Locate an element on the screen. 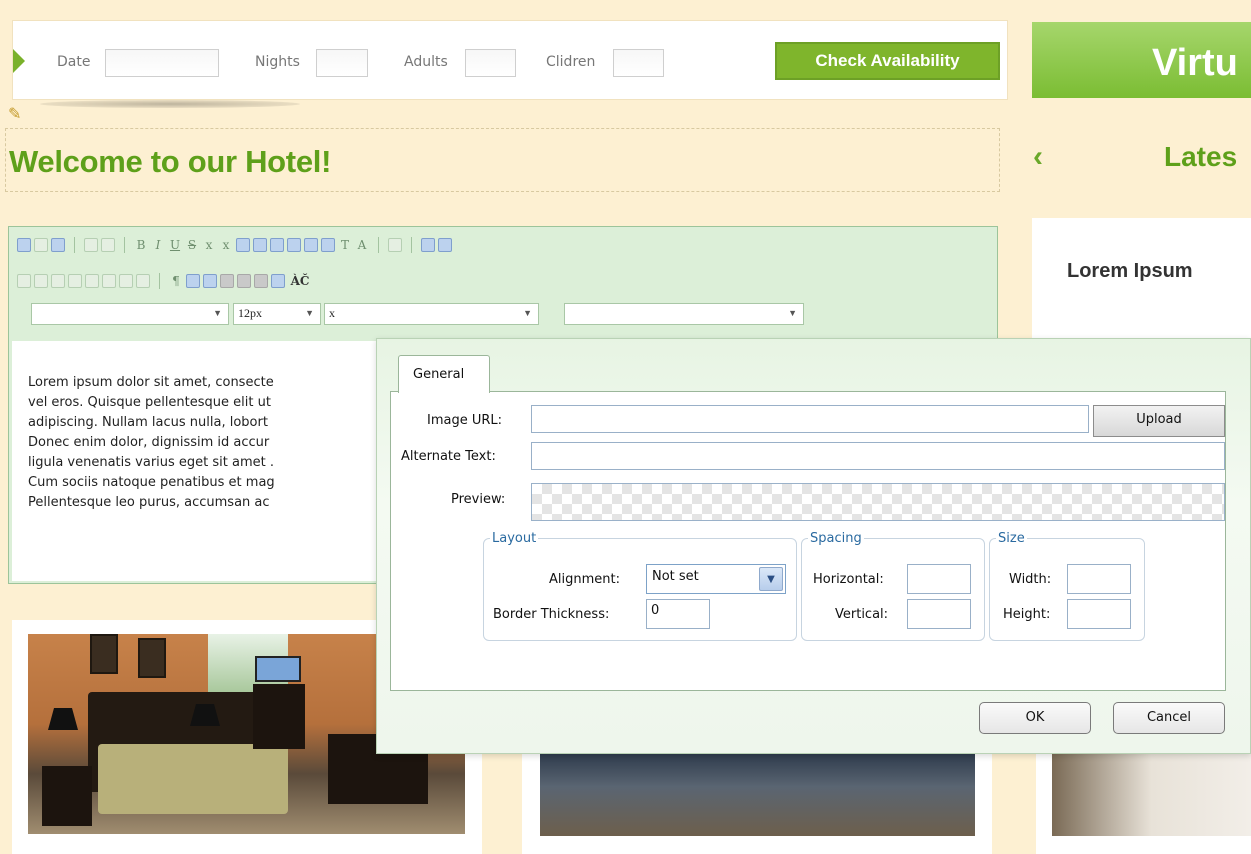 Image resolution: width=1251 pixels, height=854 pixels. height-label: Height: is located at coordinates (1027, 614).